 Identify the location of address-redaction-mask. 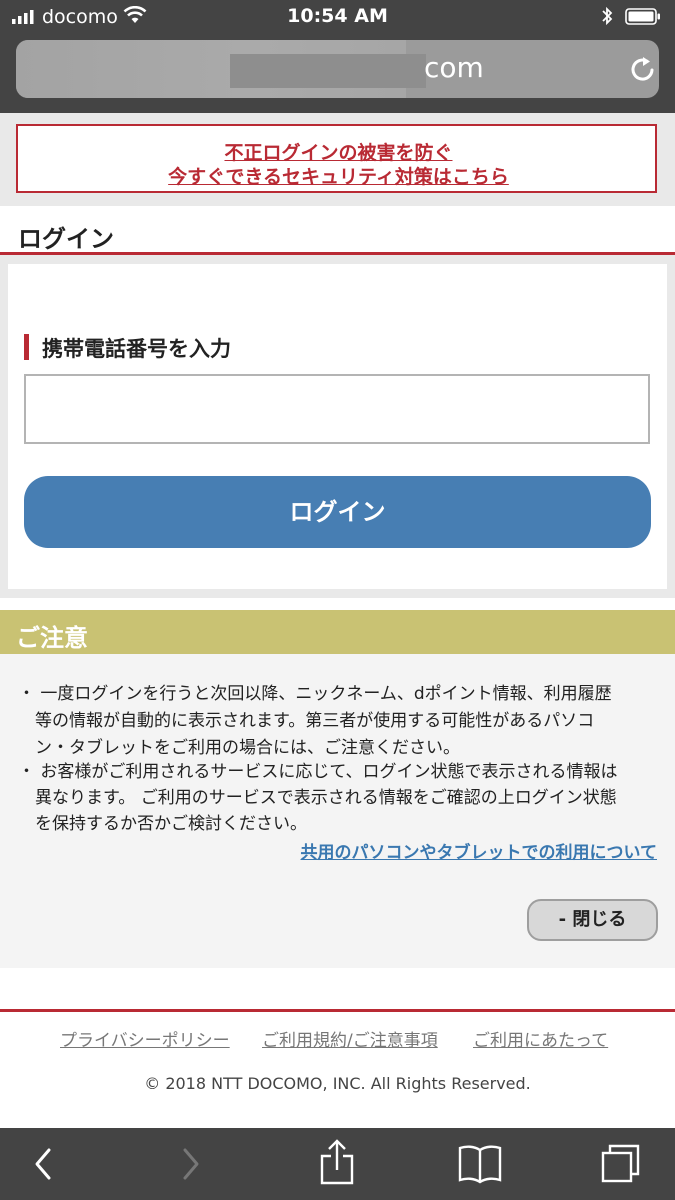
(328, 71).